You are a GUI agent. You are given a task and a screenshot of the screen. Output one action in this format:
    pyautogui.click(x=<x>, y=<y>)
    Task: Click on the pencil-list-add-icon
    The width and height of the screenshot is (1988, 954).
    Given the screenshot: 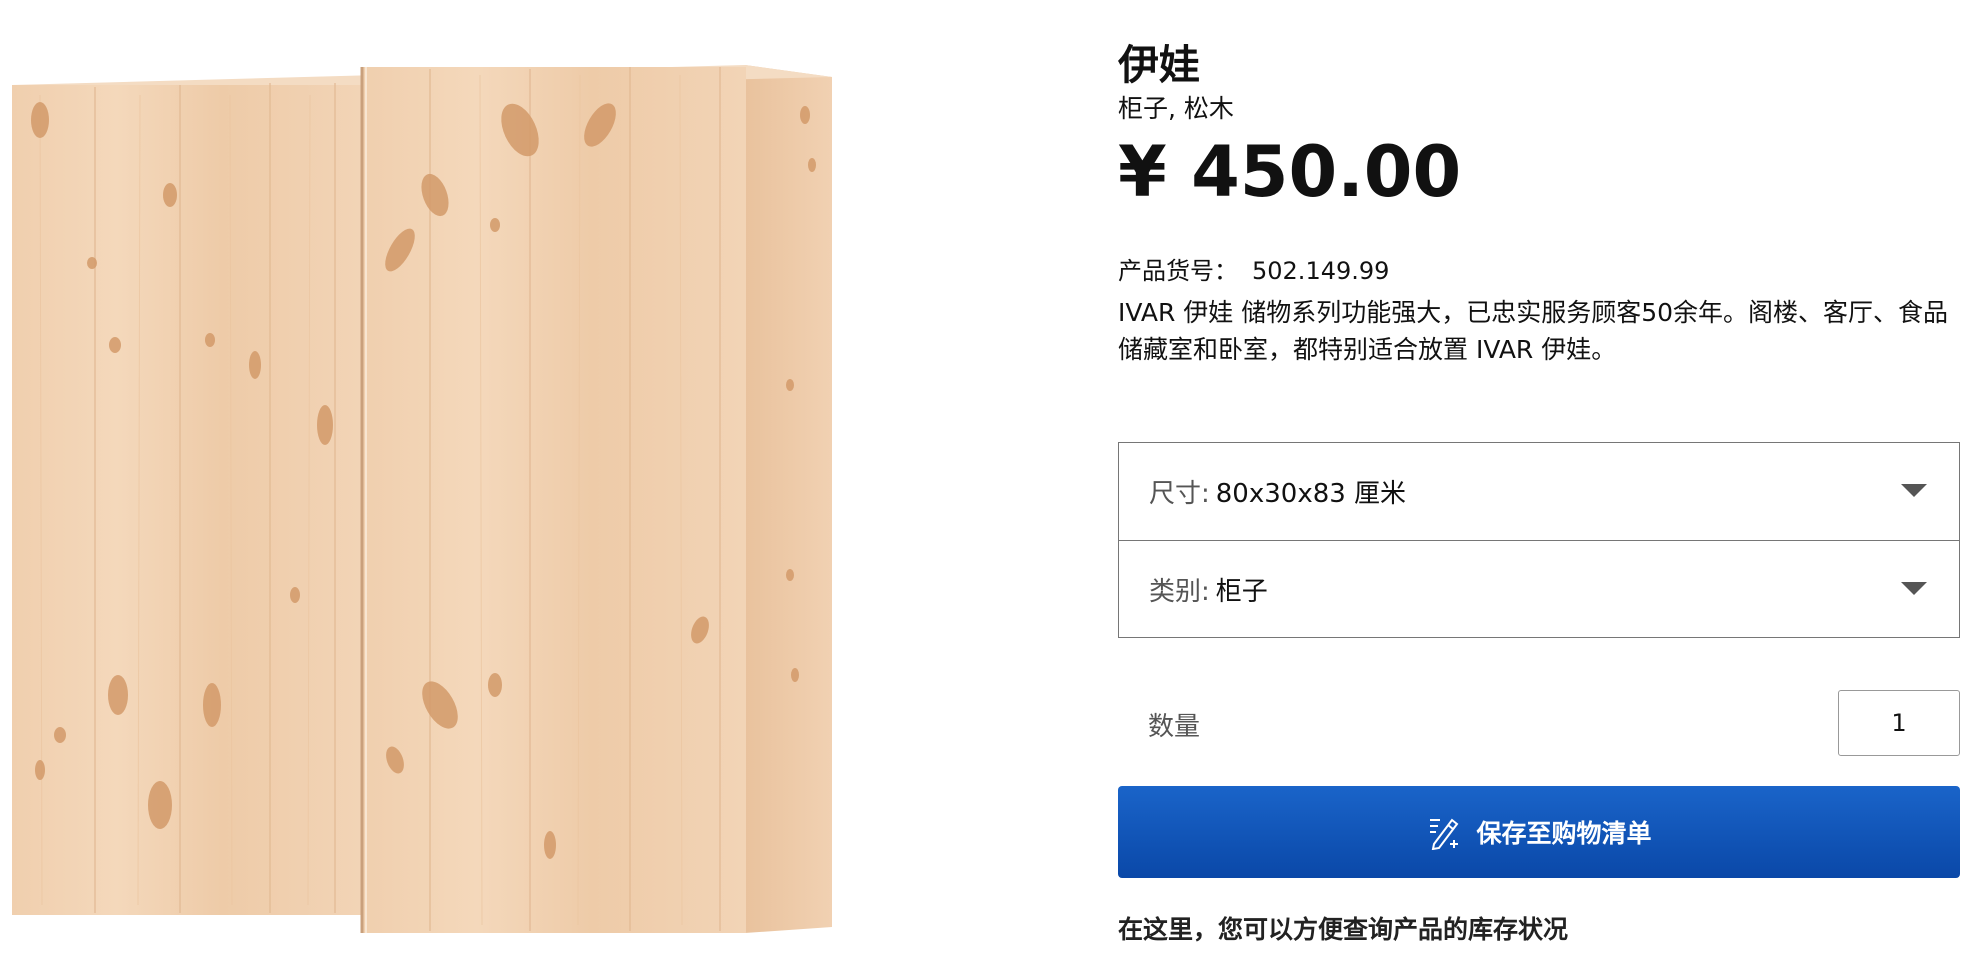 What is the action you would take?
    pyautogui.click(x=1444, y=832)
    